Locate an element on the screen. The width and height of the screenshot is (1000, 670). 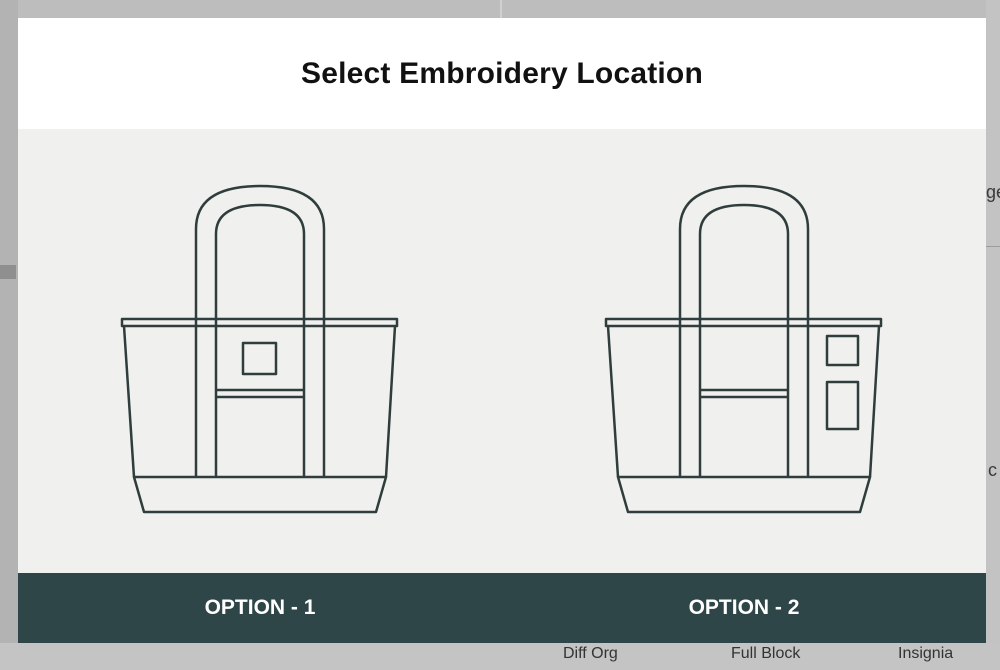
modal-title: Select Embroidery Location is located at coordinates (502, 73).